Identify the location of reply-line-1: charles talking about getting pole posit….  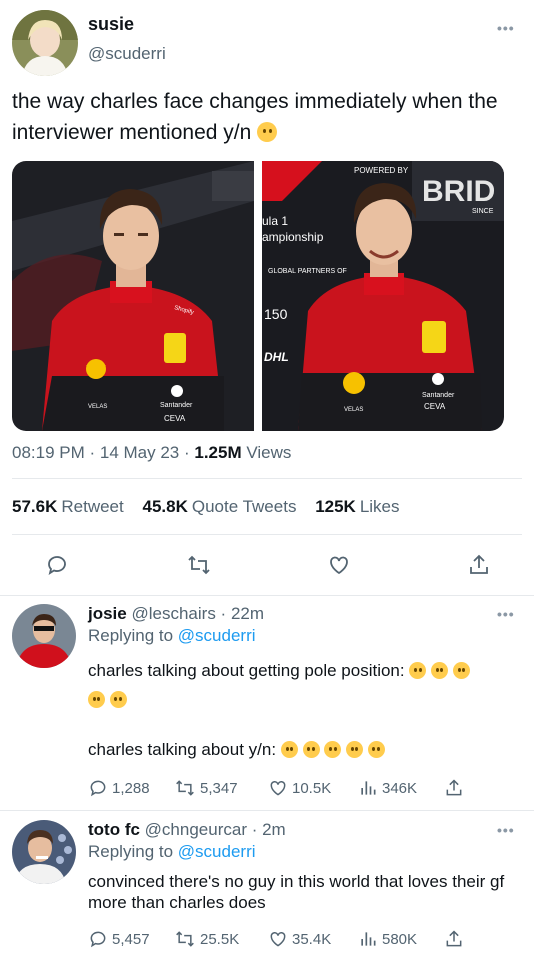
(246, 670).